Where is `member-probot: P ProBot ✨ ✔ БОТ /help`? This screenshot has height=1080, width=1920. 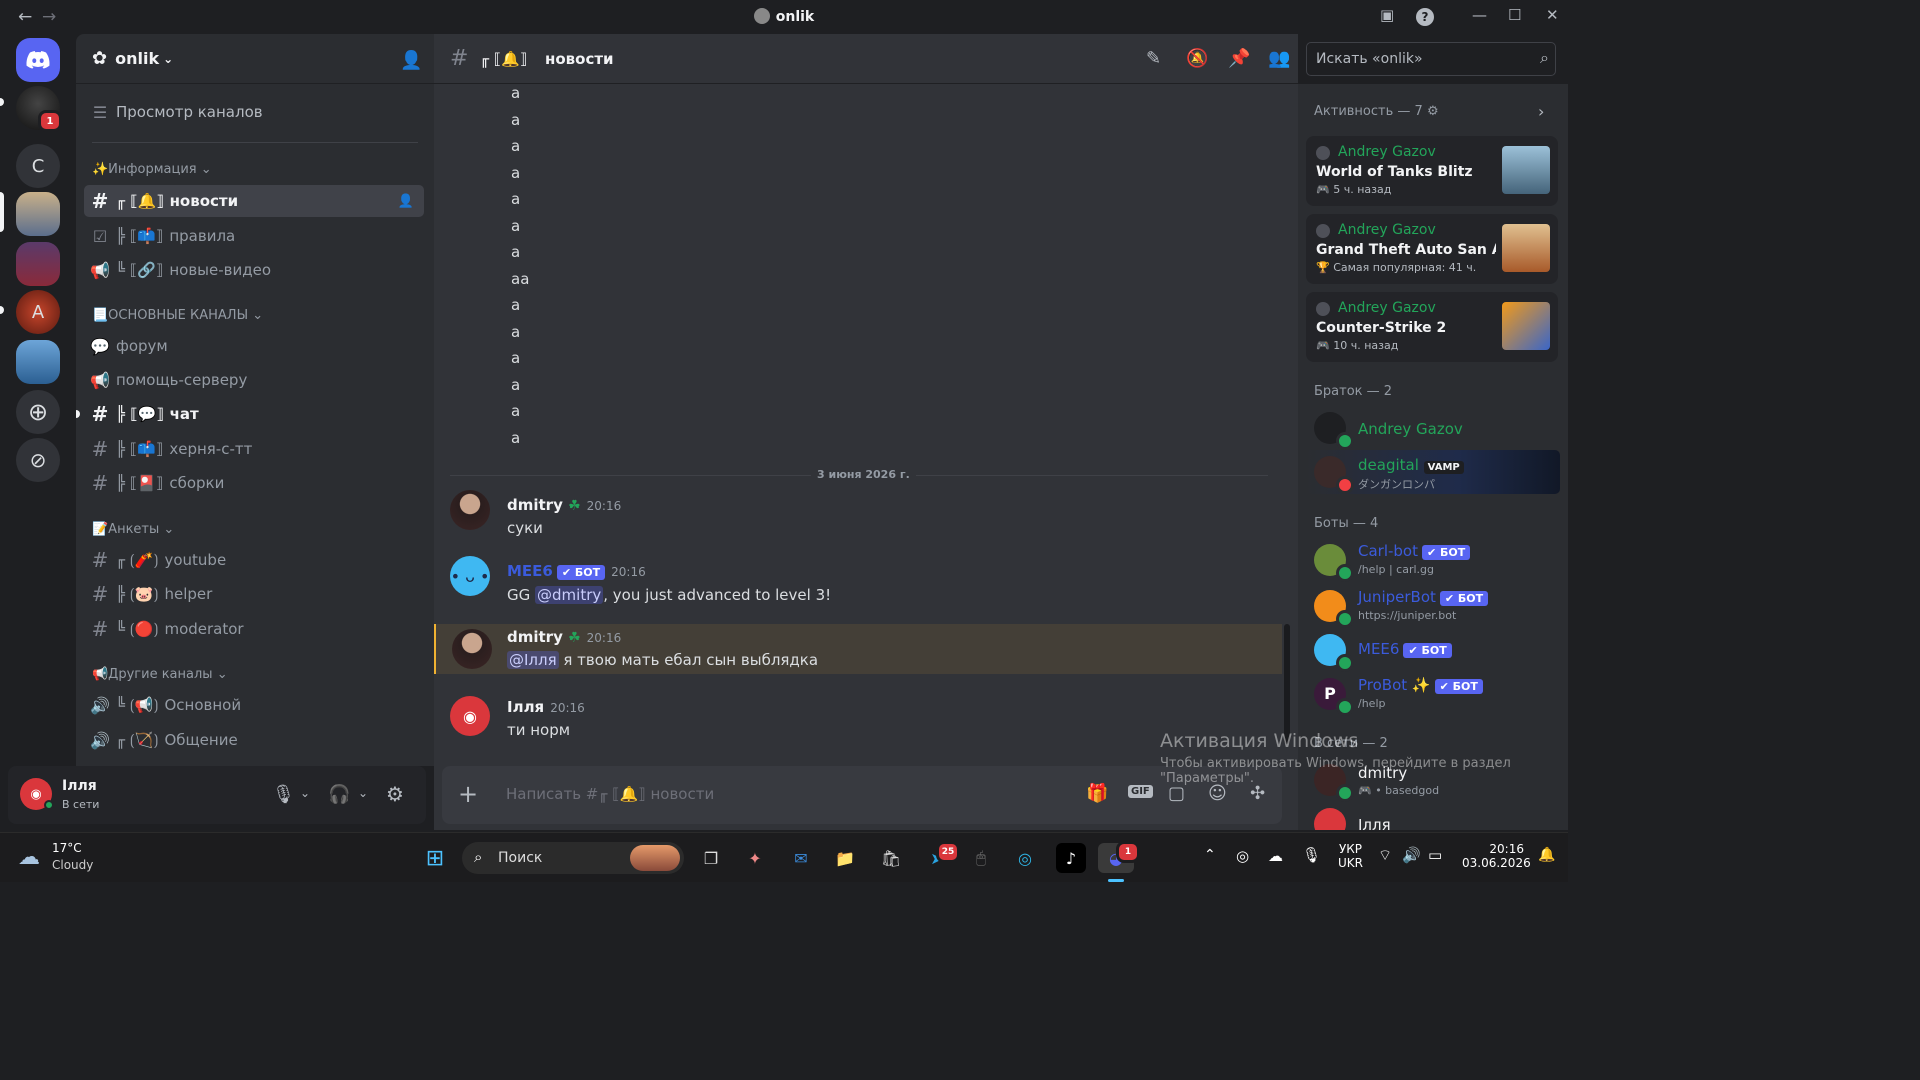
member-probot: P ProBot ✨ ✔ БОТ /help is located at coordinates (1433, 694).